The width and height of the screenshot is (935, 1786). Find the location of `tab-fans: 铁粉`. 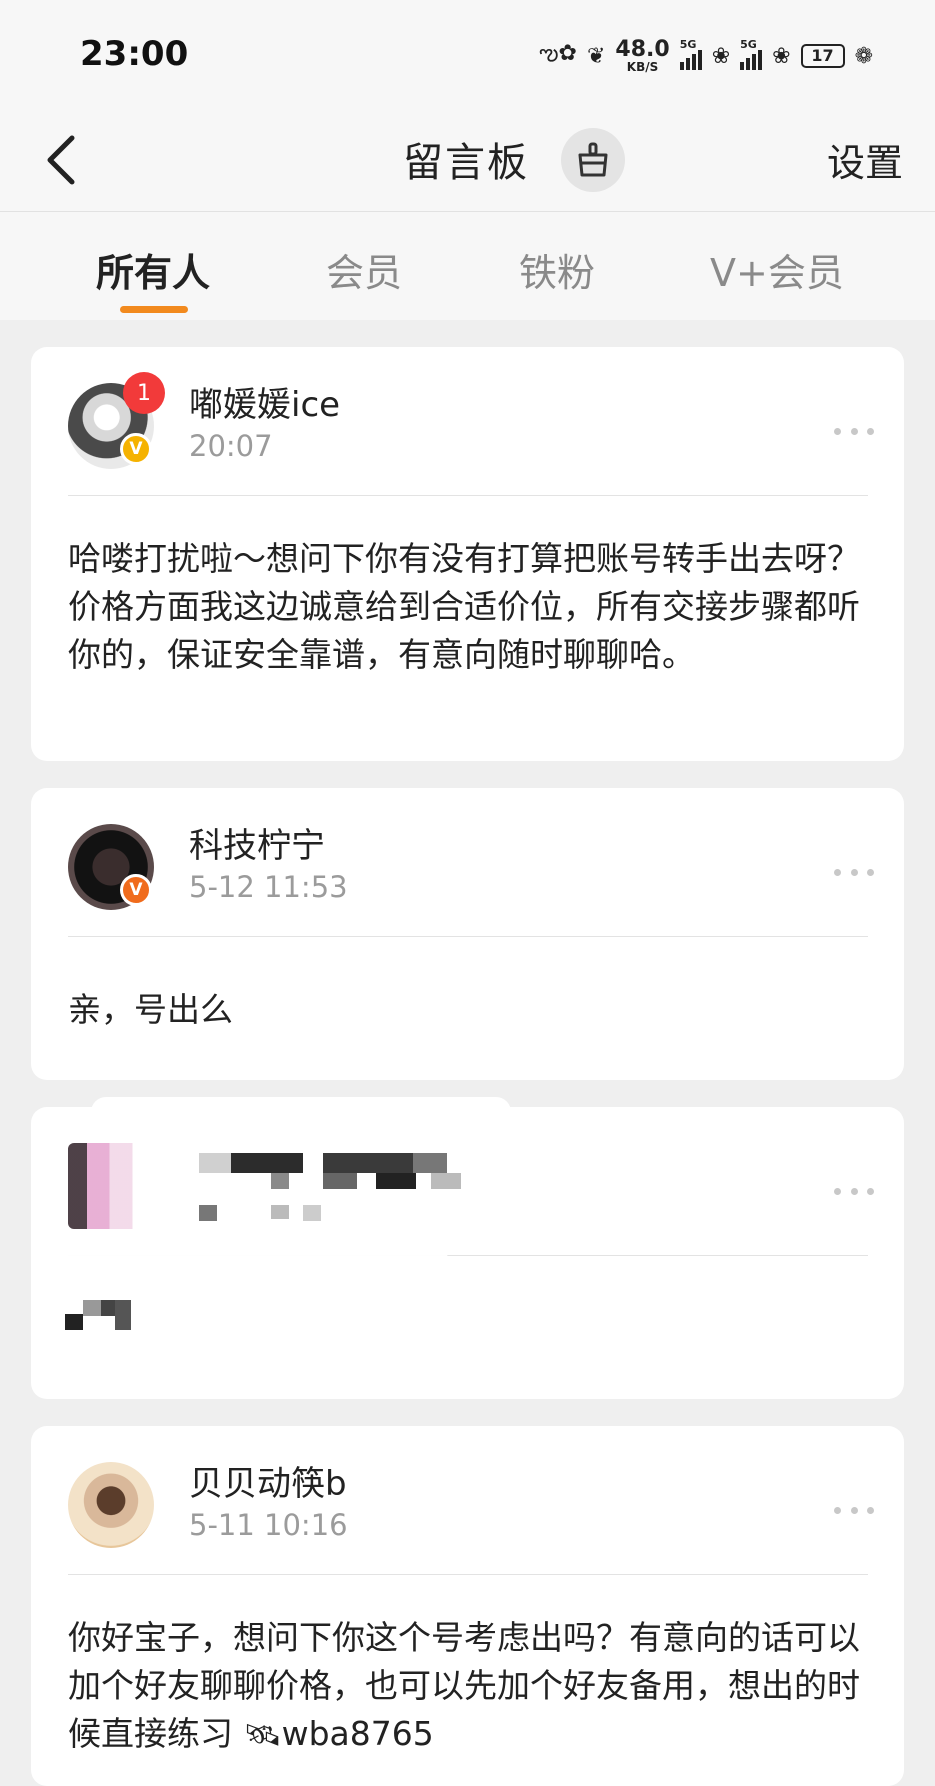

tab-fans: 铁粉 is located at coordinates (557, 269).